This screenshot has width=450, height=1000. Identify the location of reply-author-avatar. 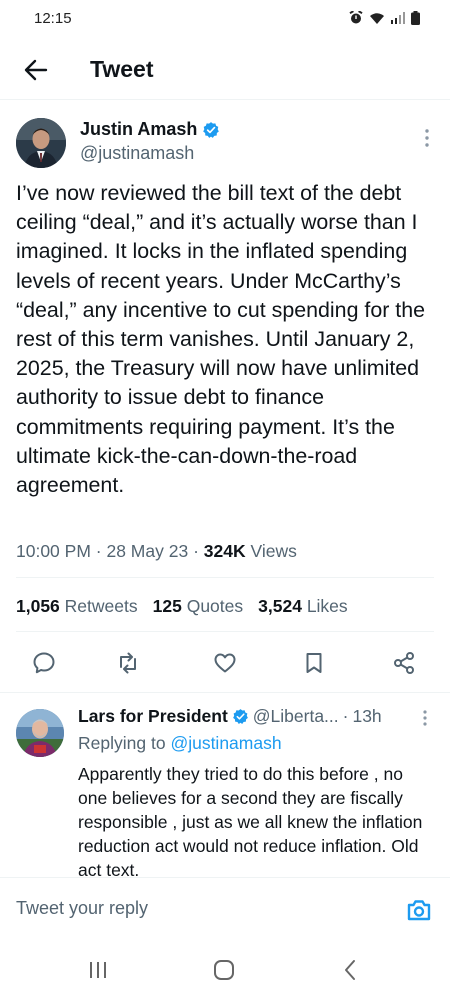
(40, 733).